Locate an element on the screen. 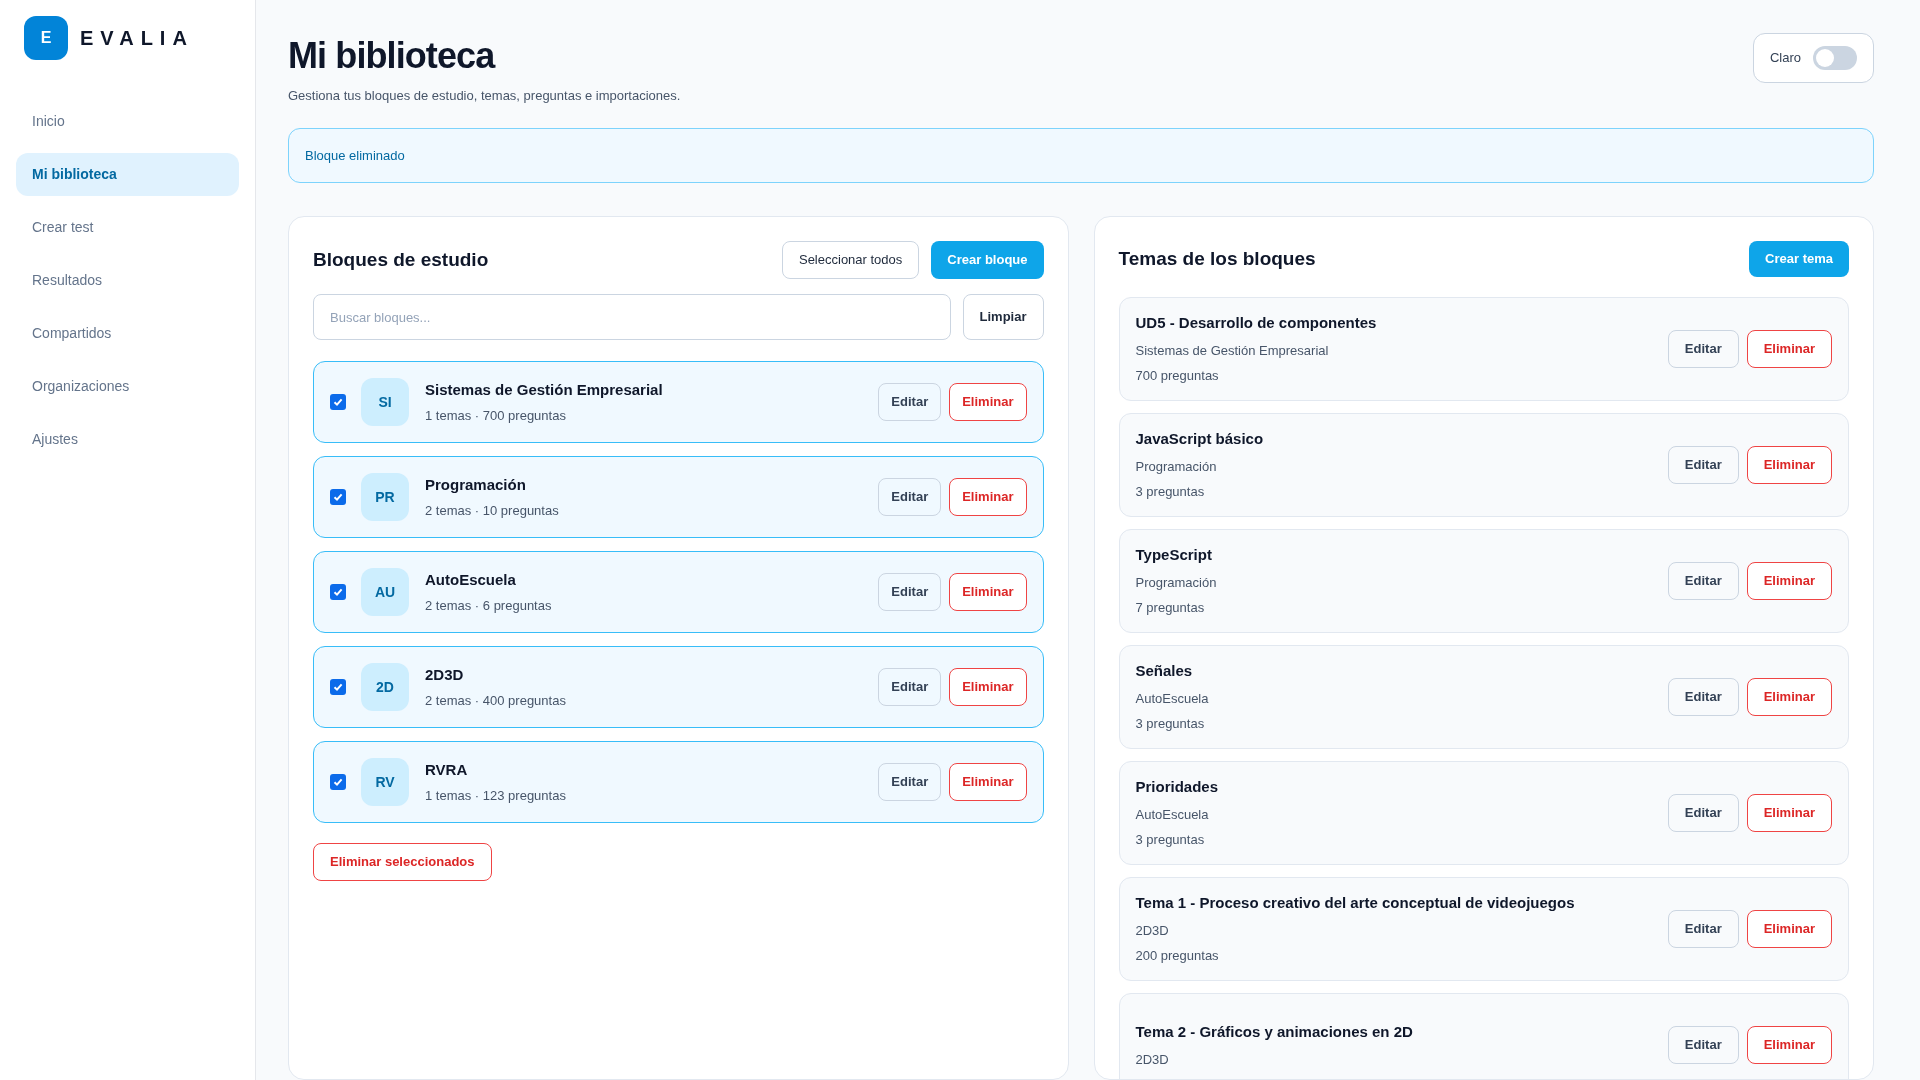 The image size is (1920, 1080). block-meta: 2 temas · 400 preguntas is located at coordinates (496, 701).